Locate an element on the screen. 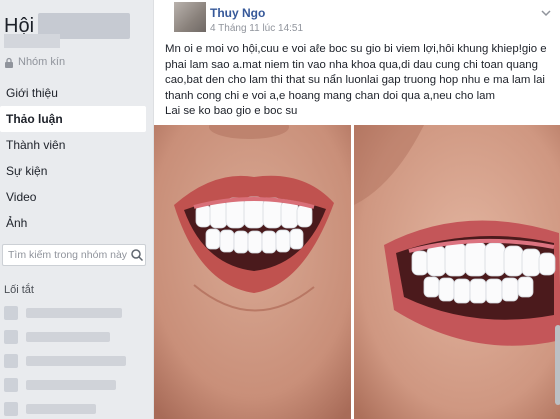  post-author: Thuy Ngo is located at coordinates (237, 13).